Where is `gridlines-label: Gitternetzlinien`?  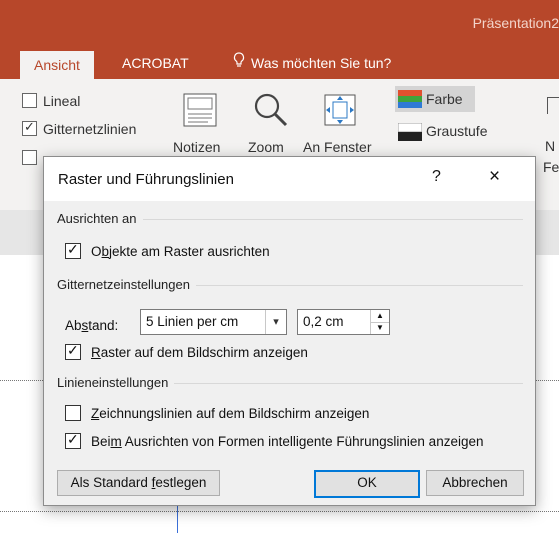 gridlines-label: Gitternetzlinien is located at coordinates (90, 129).